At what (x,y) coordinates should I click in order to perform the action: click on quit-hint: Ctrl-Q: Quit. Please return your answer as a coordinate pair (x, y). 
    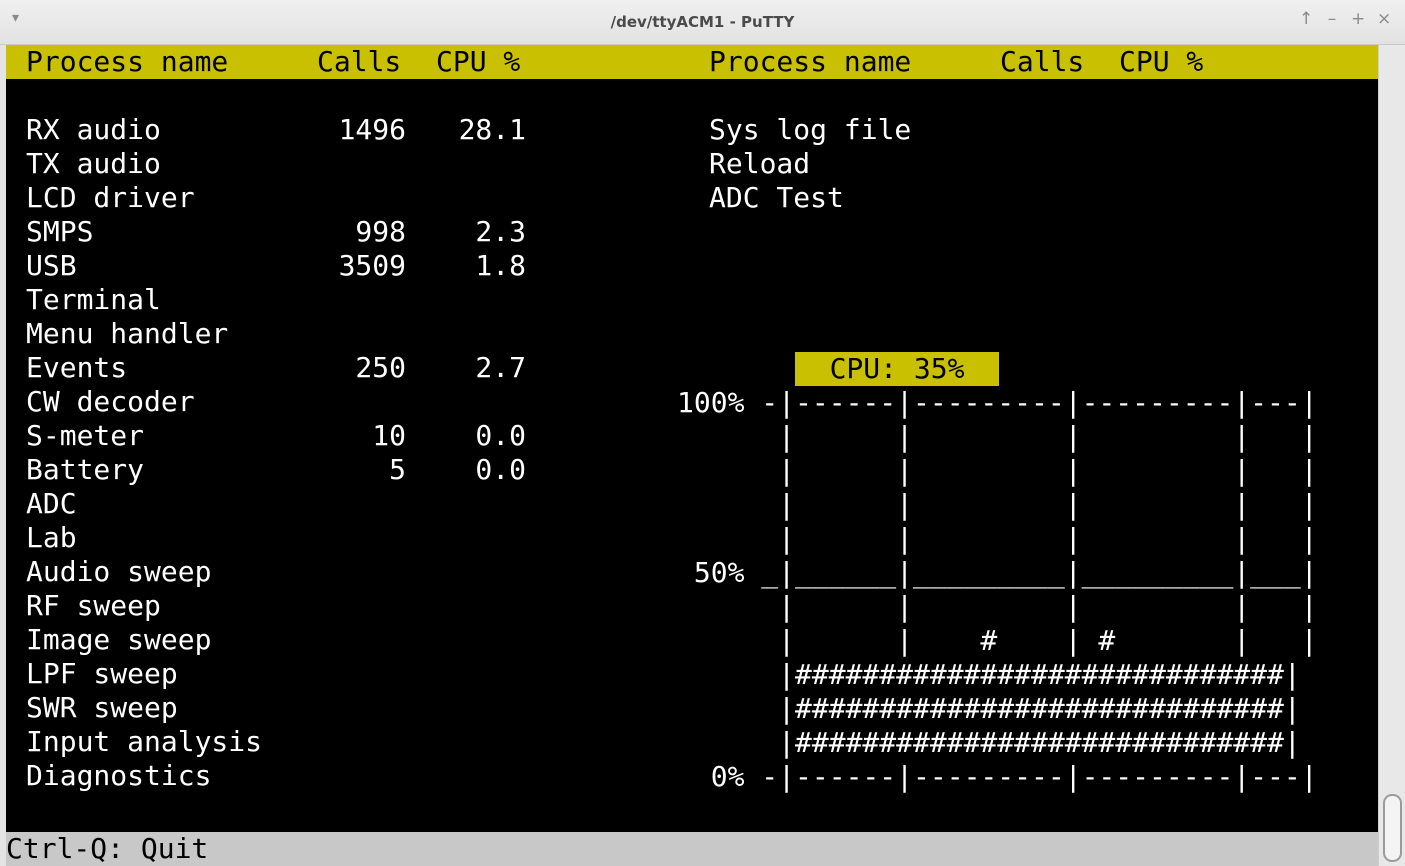
    Looking at the image, I should click on (107, 848).